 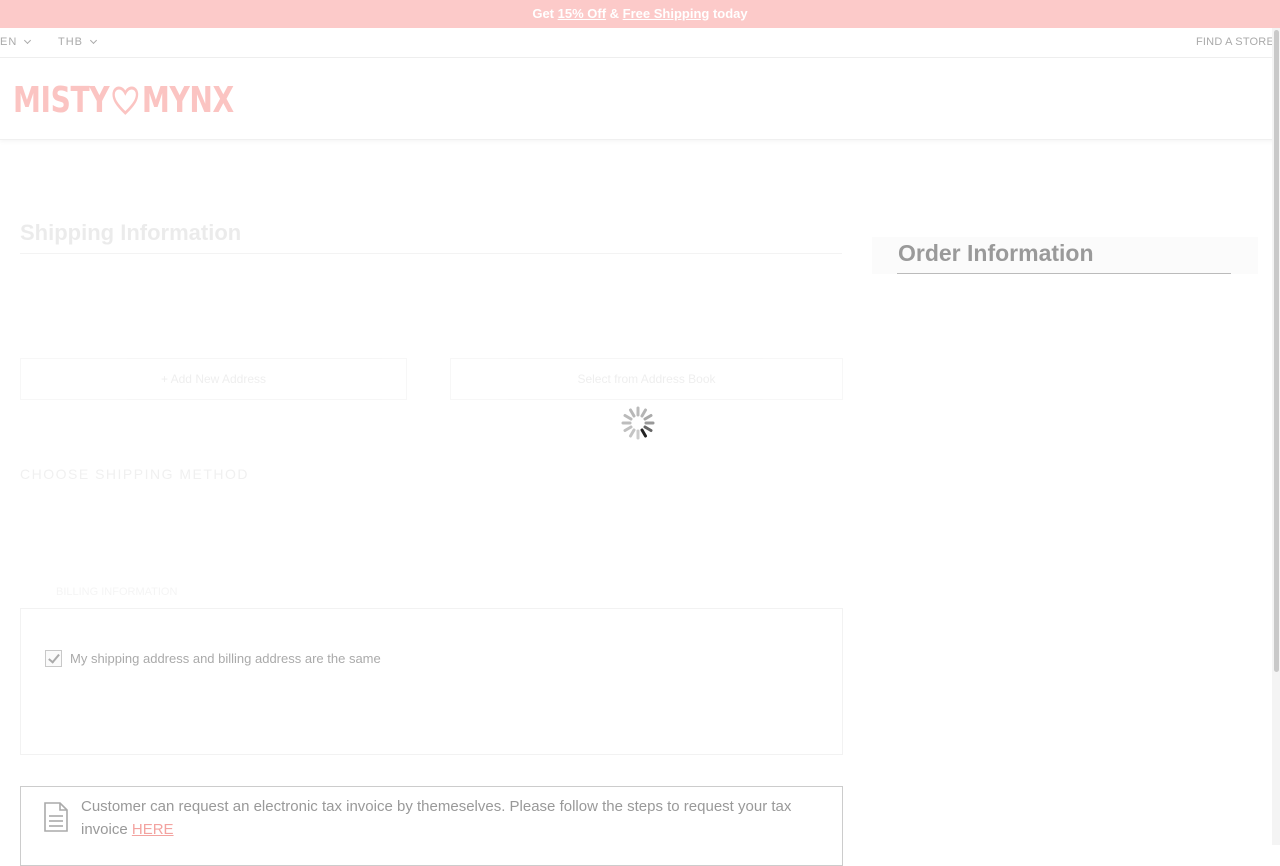 What do you see at coordinates (117, 592) in the screenshot?
I see `billing-title: BILLING INFORMATION` at bounding box center [117, 592].